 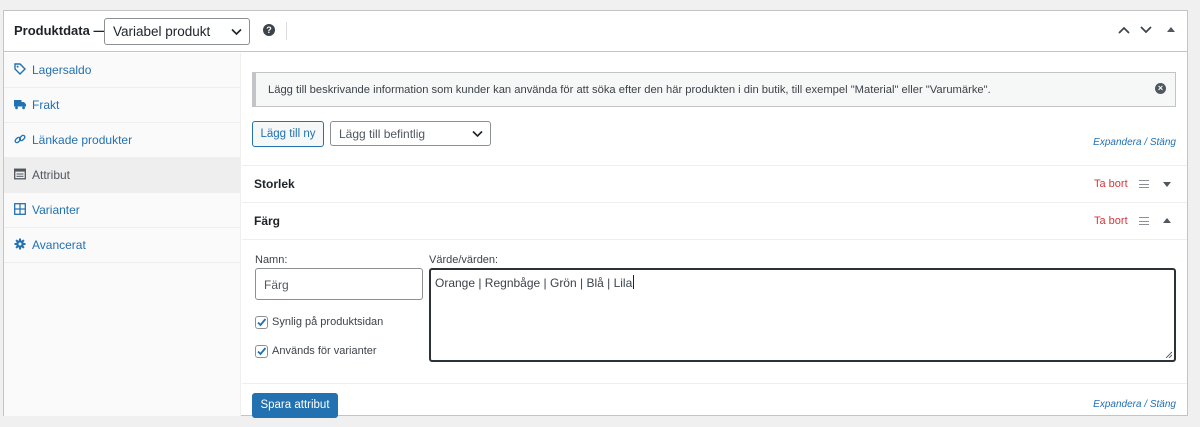 I want to click on product-type-select: Variabel produkt, so click(x=177, y=31).